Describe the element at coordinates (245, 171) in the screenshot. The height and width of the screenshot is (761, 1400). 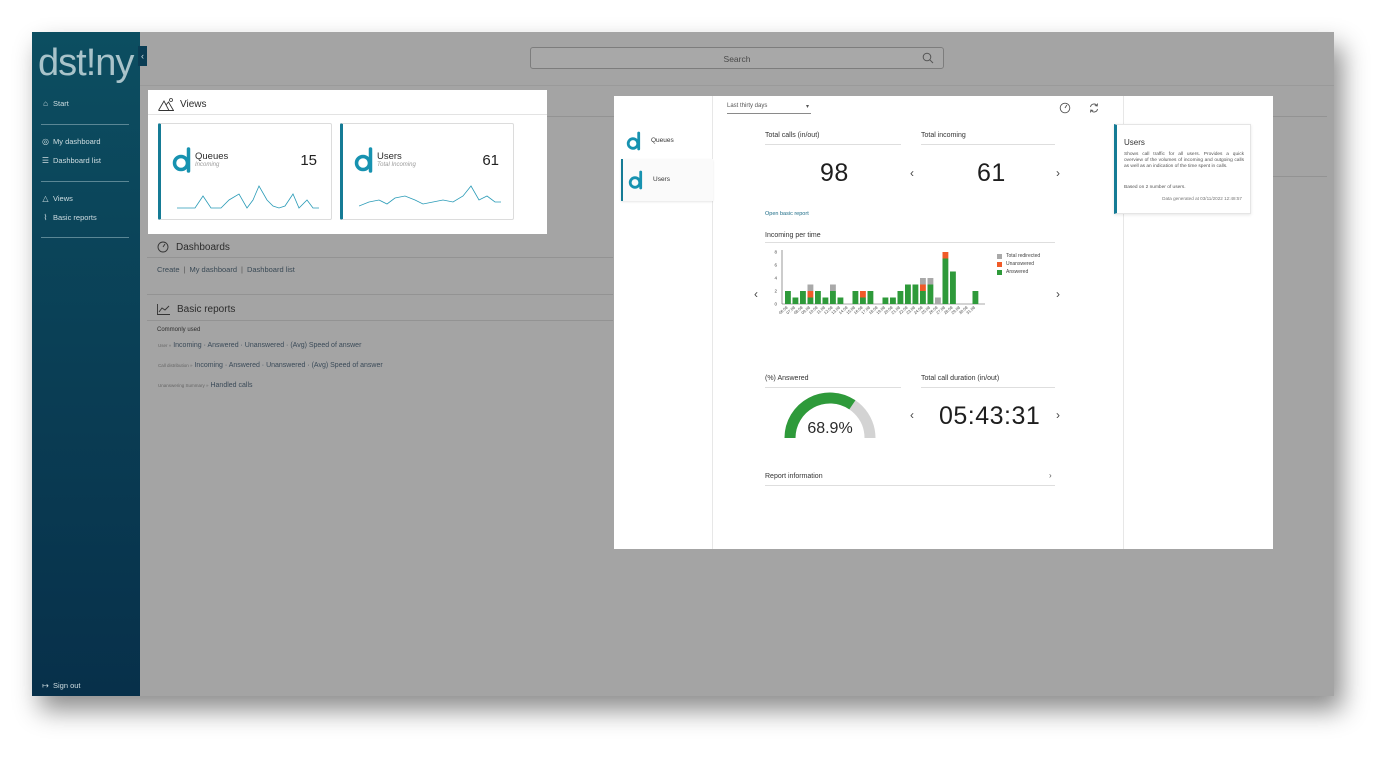
I see `view-card-queues: Queues Incoming 15` at that location.